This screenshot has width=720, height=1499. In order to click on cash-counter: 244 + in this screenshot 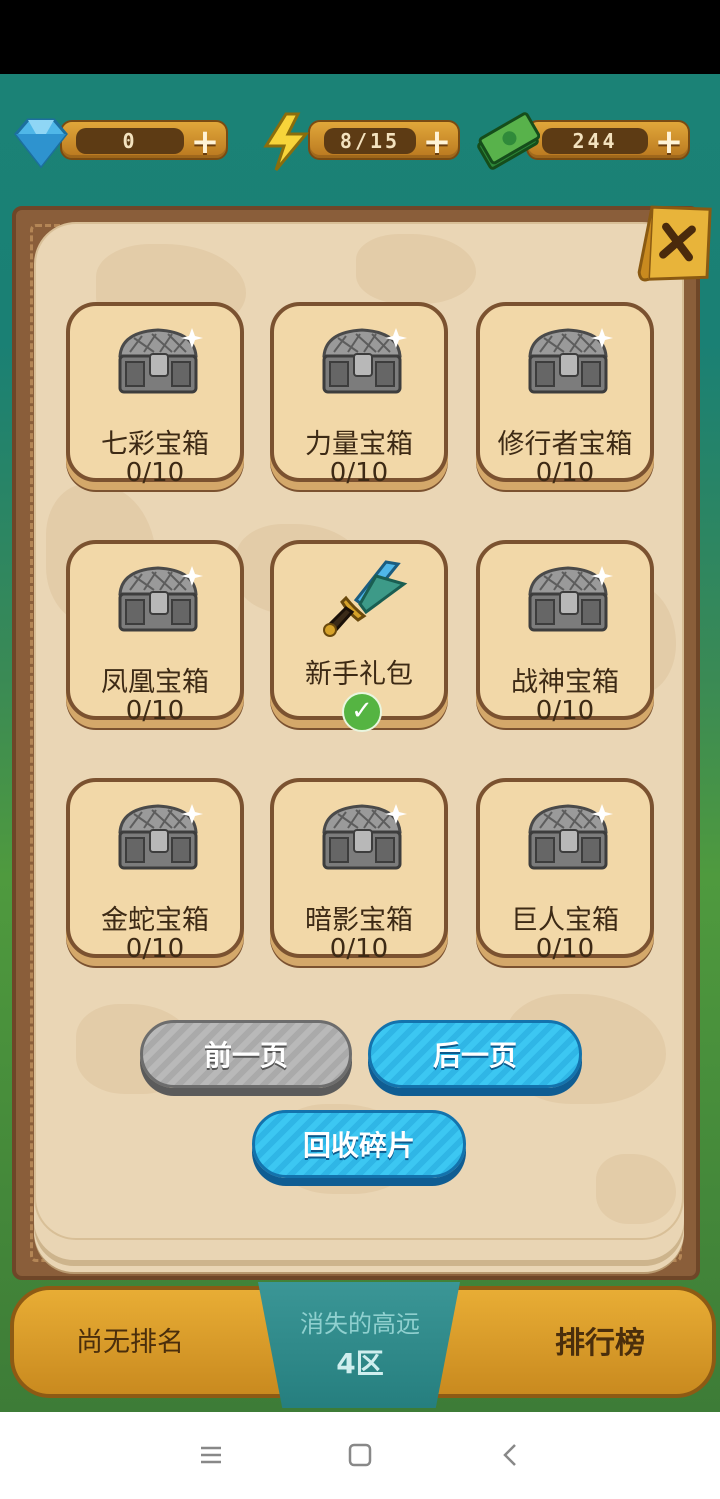, I will do `click(583, 141)`.